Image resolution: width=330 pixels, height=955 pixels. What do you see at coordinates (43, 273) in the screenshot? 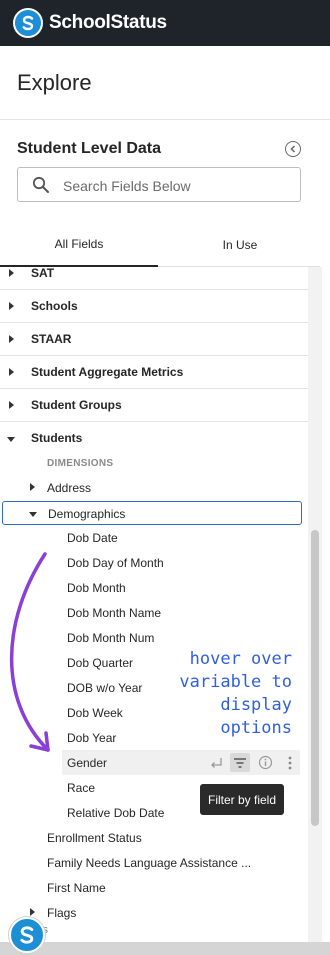
I see `group-label: SAT` at bounding box center [43, 273].